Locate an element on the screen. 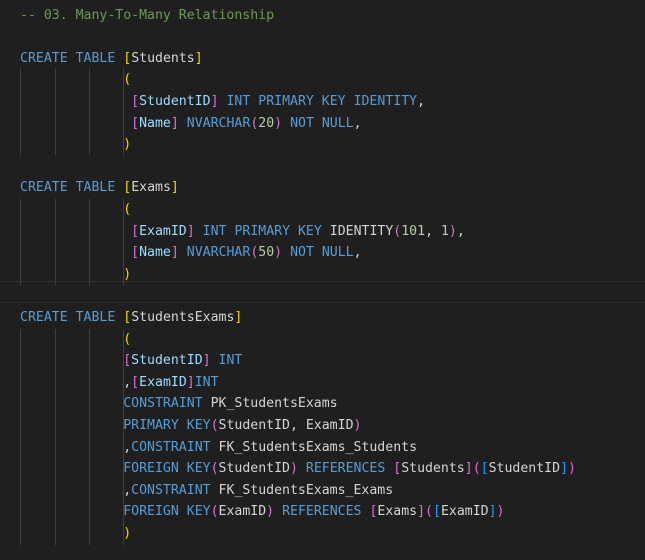 The height and width of the screenshot is (560, 645). code-line: [Name] NVARCHAR(50) NOT NULL, is located at coordinates (191, 253).